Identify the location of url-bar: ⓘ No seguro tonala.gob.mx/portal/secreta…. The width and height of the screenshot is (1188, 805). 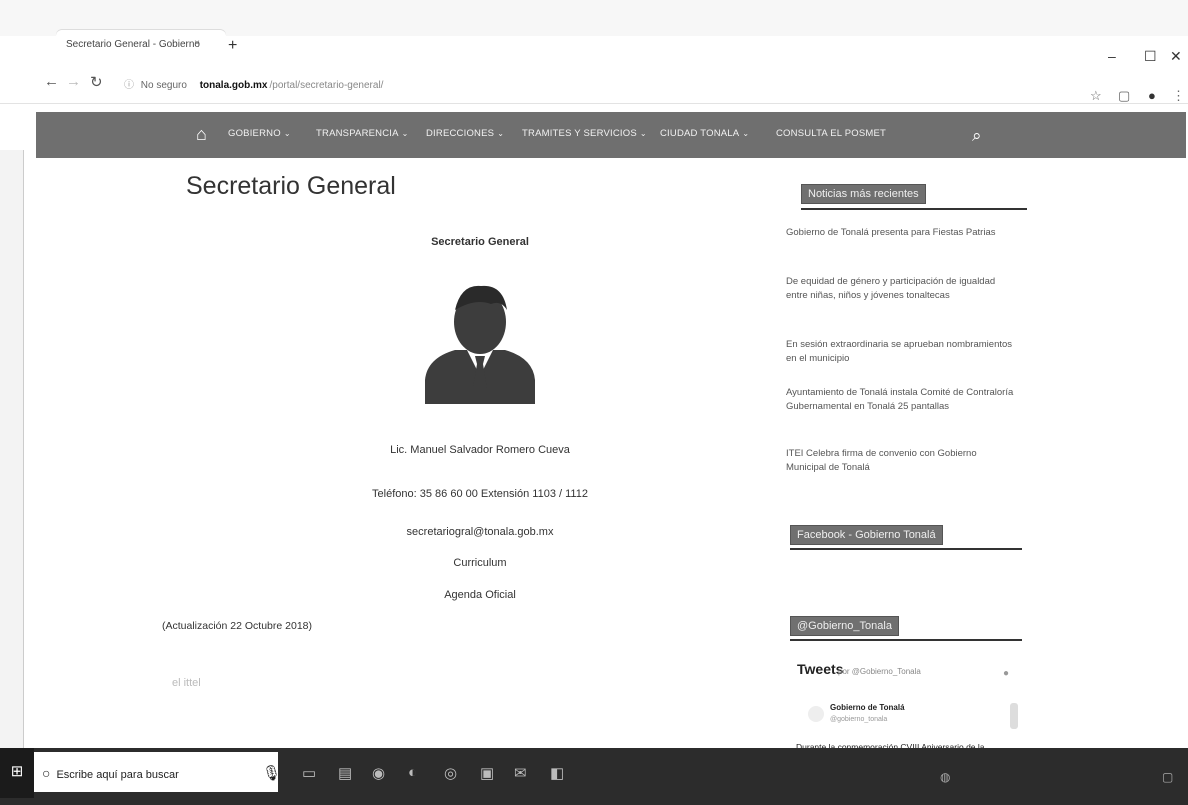
(598, 83).